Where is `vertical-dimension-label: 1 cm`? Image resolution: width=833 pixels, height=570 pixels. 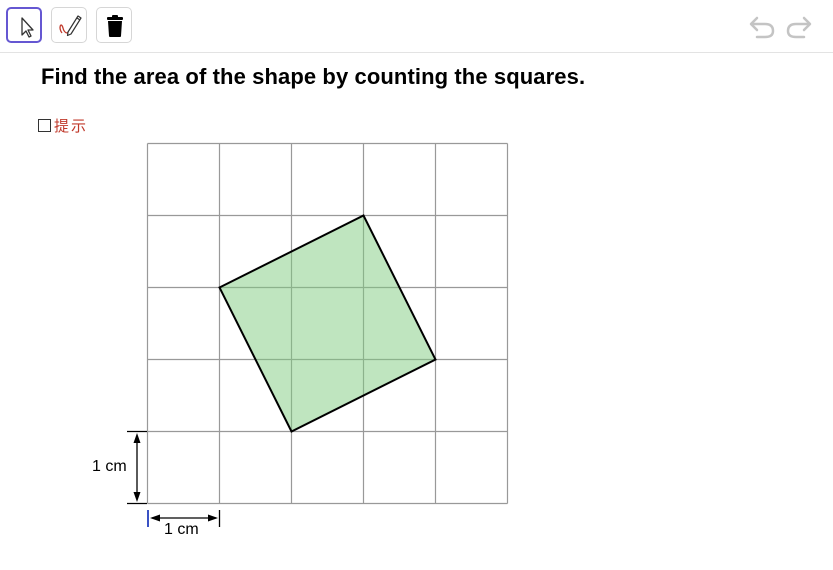
vertical-dimension-label: 1 cm is located at coordinates (109, 466).